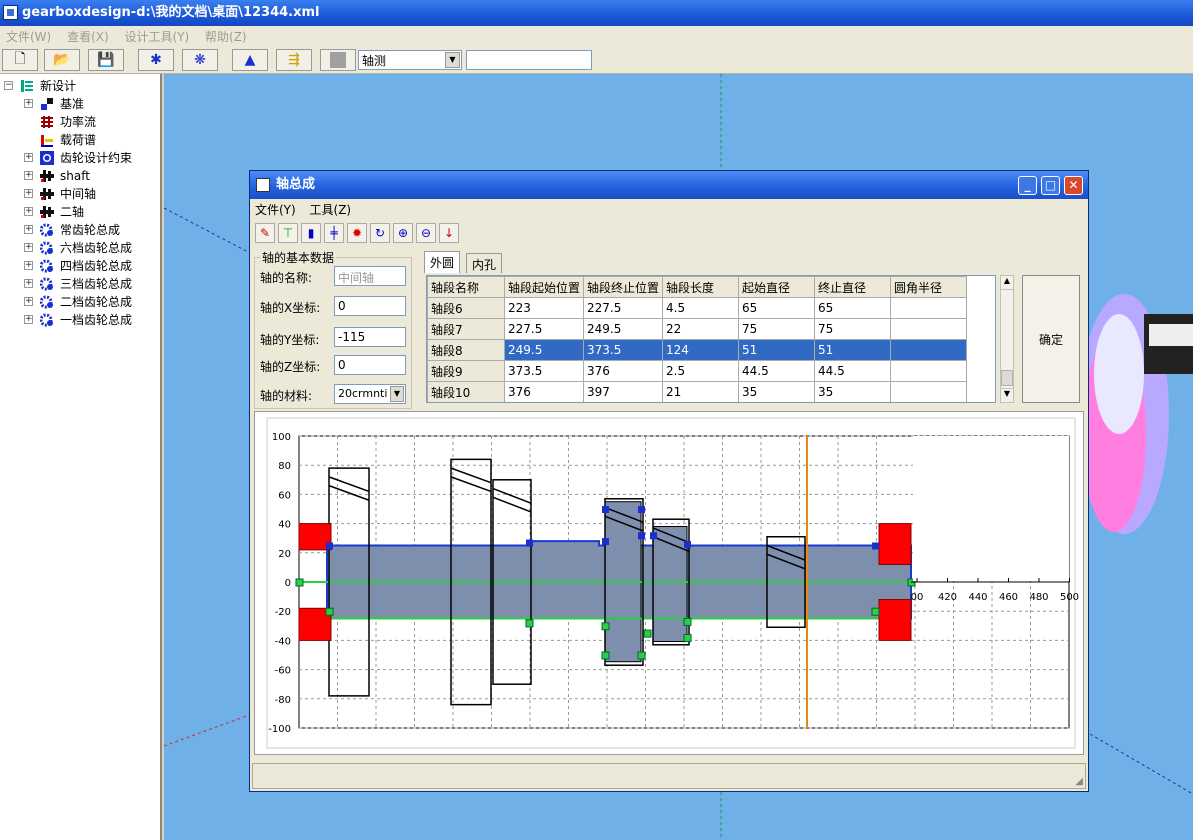 The width and height of the screenshot is (1193, 840). What do you see at coordinates (92, 176) in the screenshot?
I see `tree-item: + shaft` at bounding box center [92, 176].